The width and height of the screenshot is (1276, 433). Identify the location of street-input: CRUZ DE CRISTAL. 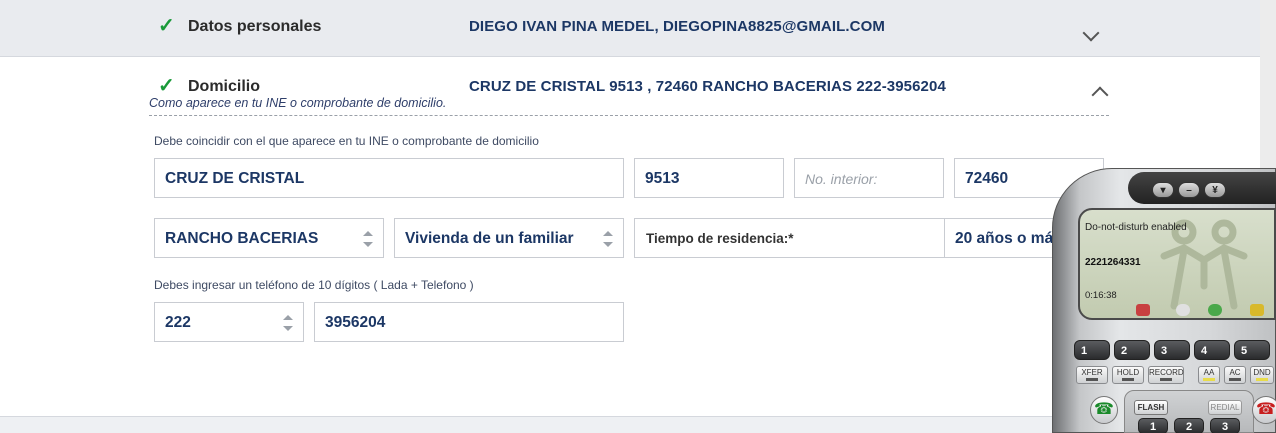
(389, 178).